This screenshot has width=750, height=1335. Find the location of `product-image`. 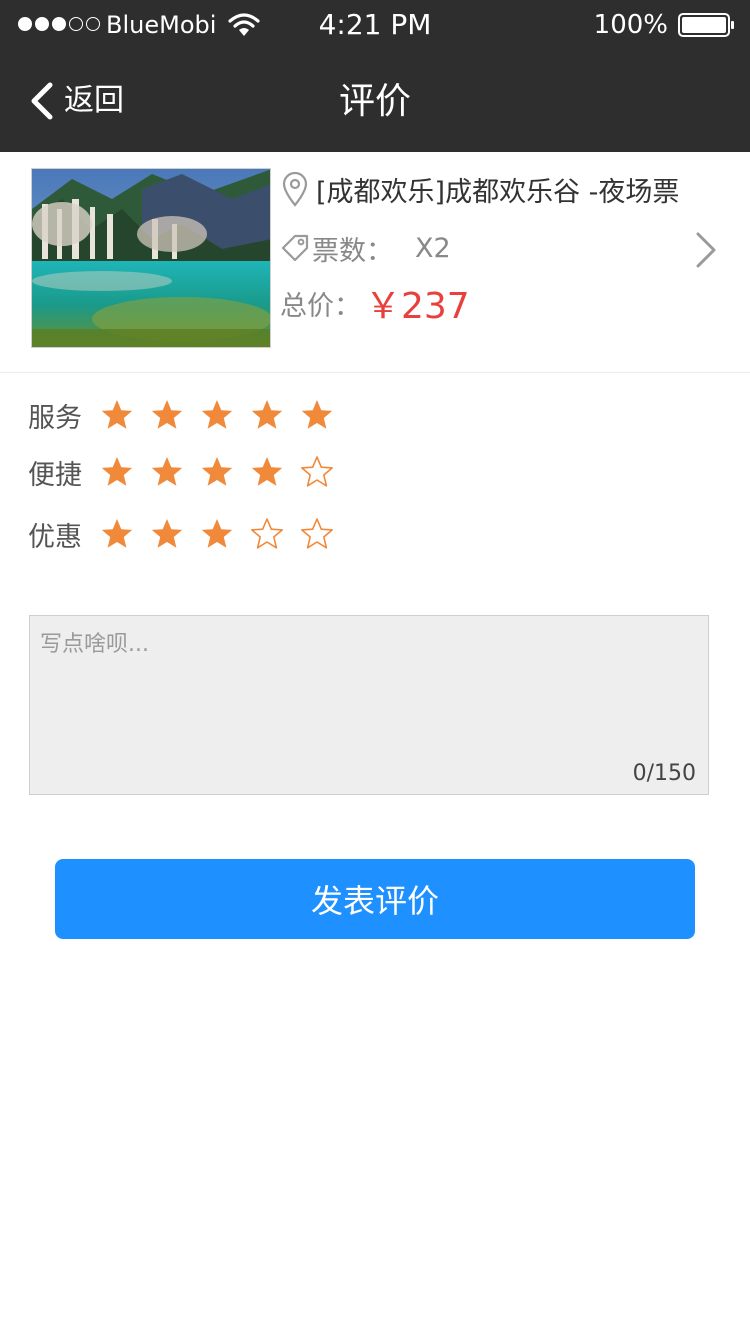

product-image is located at coordinates (151, 258).